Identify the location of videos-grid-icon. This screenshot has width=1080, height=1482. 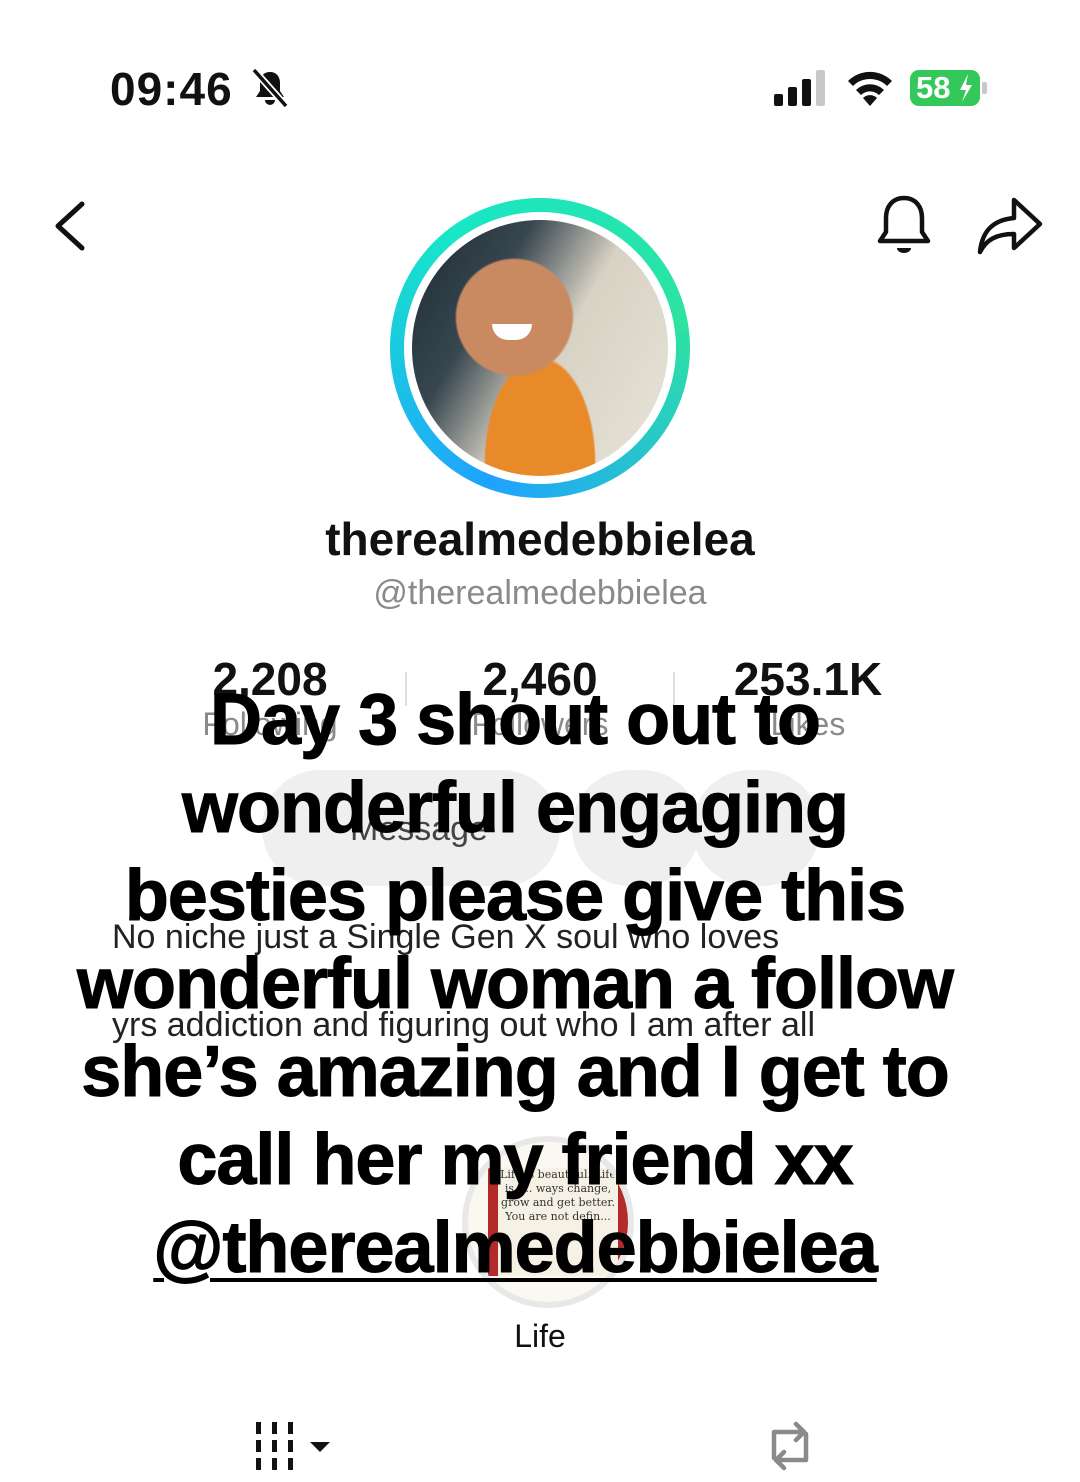
(294, 1446).